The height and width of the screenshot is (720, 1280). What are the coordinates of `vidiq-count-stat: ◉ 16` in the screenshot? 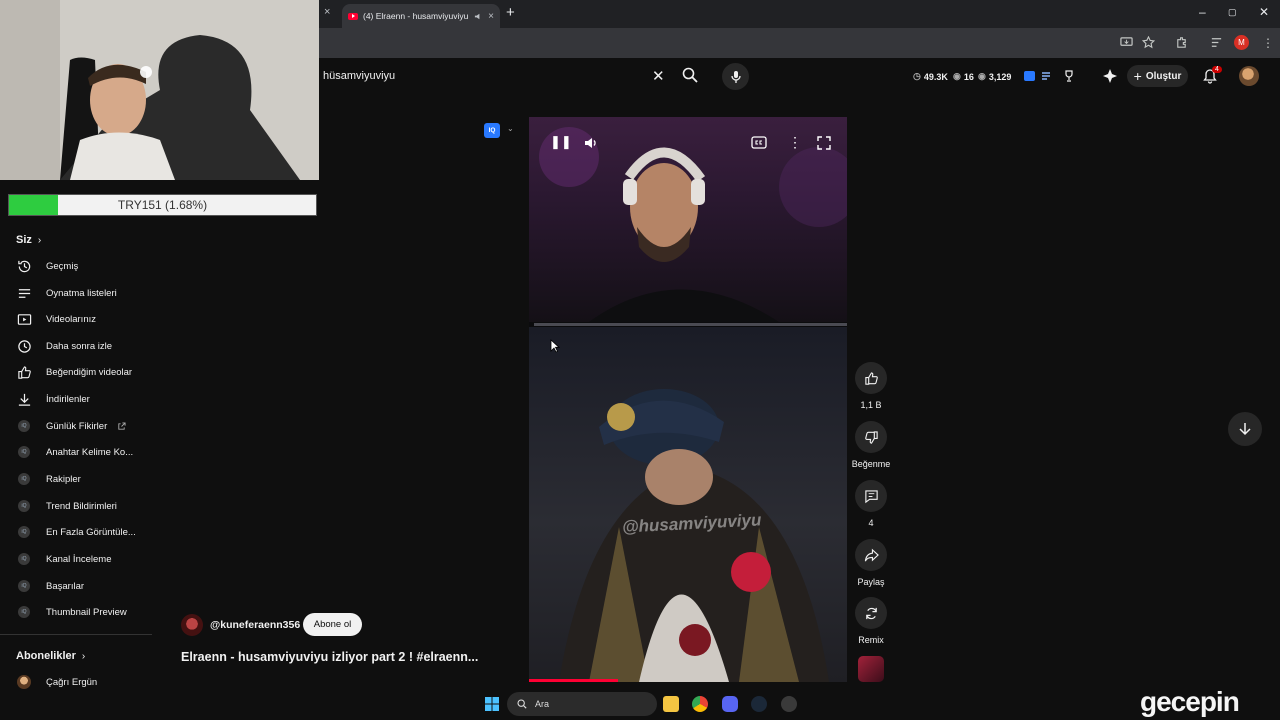 It's located at (963, 76).